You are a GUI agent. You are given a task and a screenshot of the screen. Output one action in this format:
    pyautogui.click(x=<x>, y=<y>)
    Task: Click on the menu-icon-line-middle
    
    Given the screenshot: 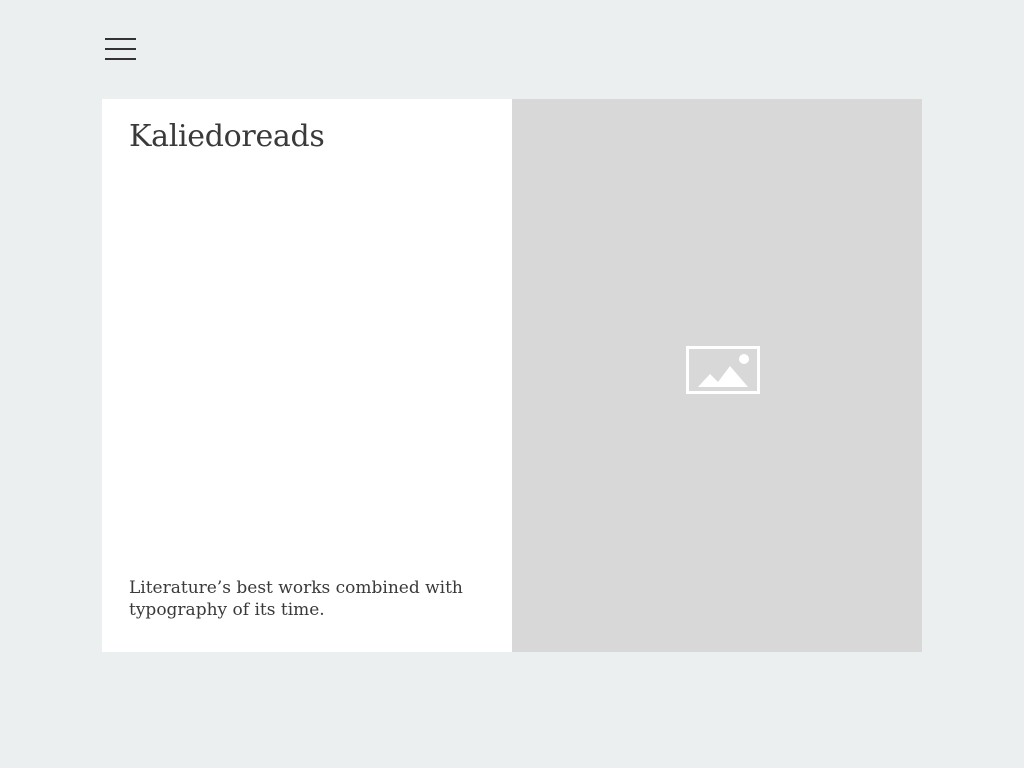 What is the action you would take?
    pyautogui.click(x=120, y=49)
    